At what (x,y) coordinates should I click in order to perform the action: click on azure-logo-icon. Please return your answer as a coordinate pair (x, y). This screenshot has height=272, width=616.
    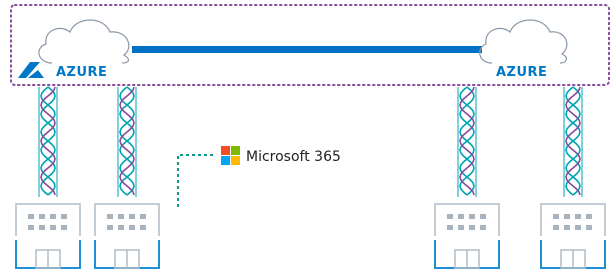
    Looking at the image, I should click on (31, 70).